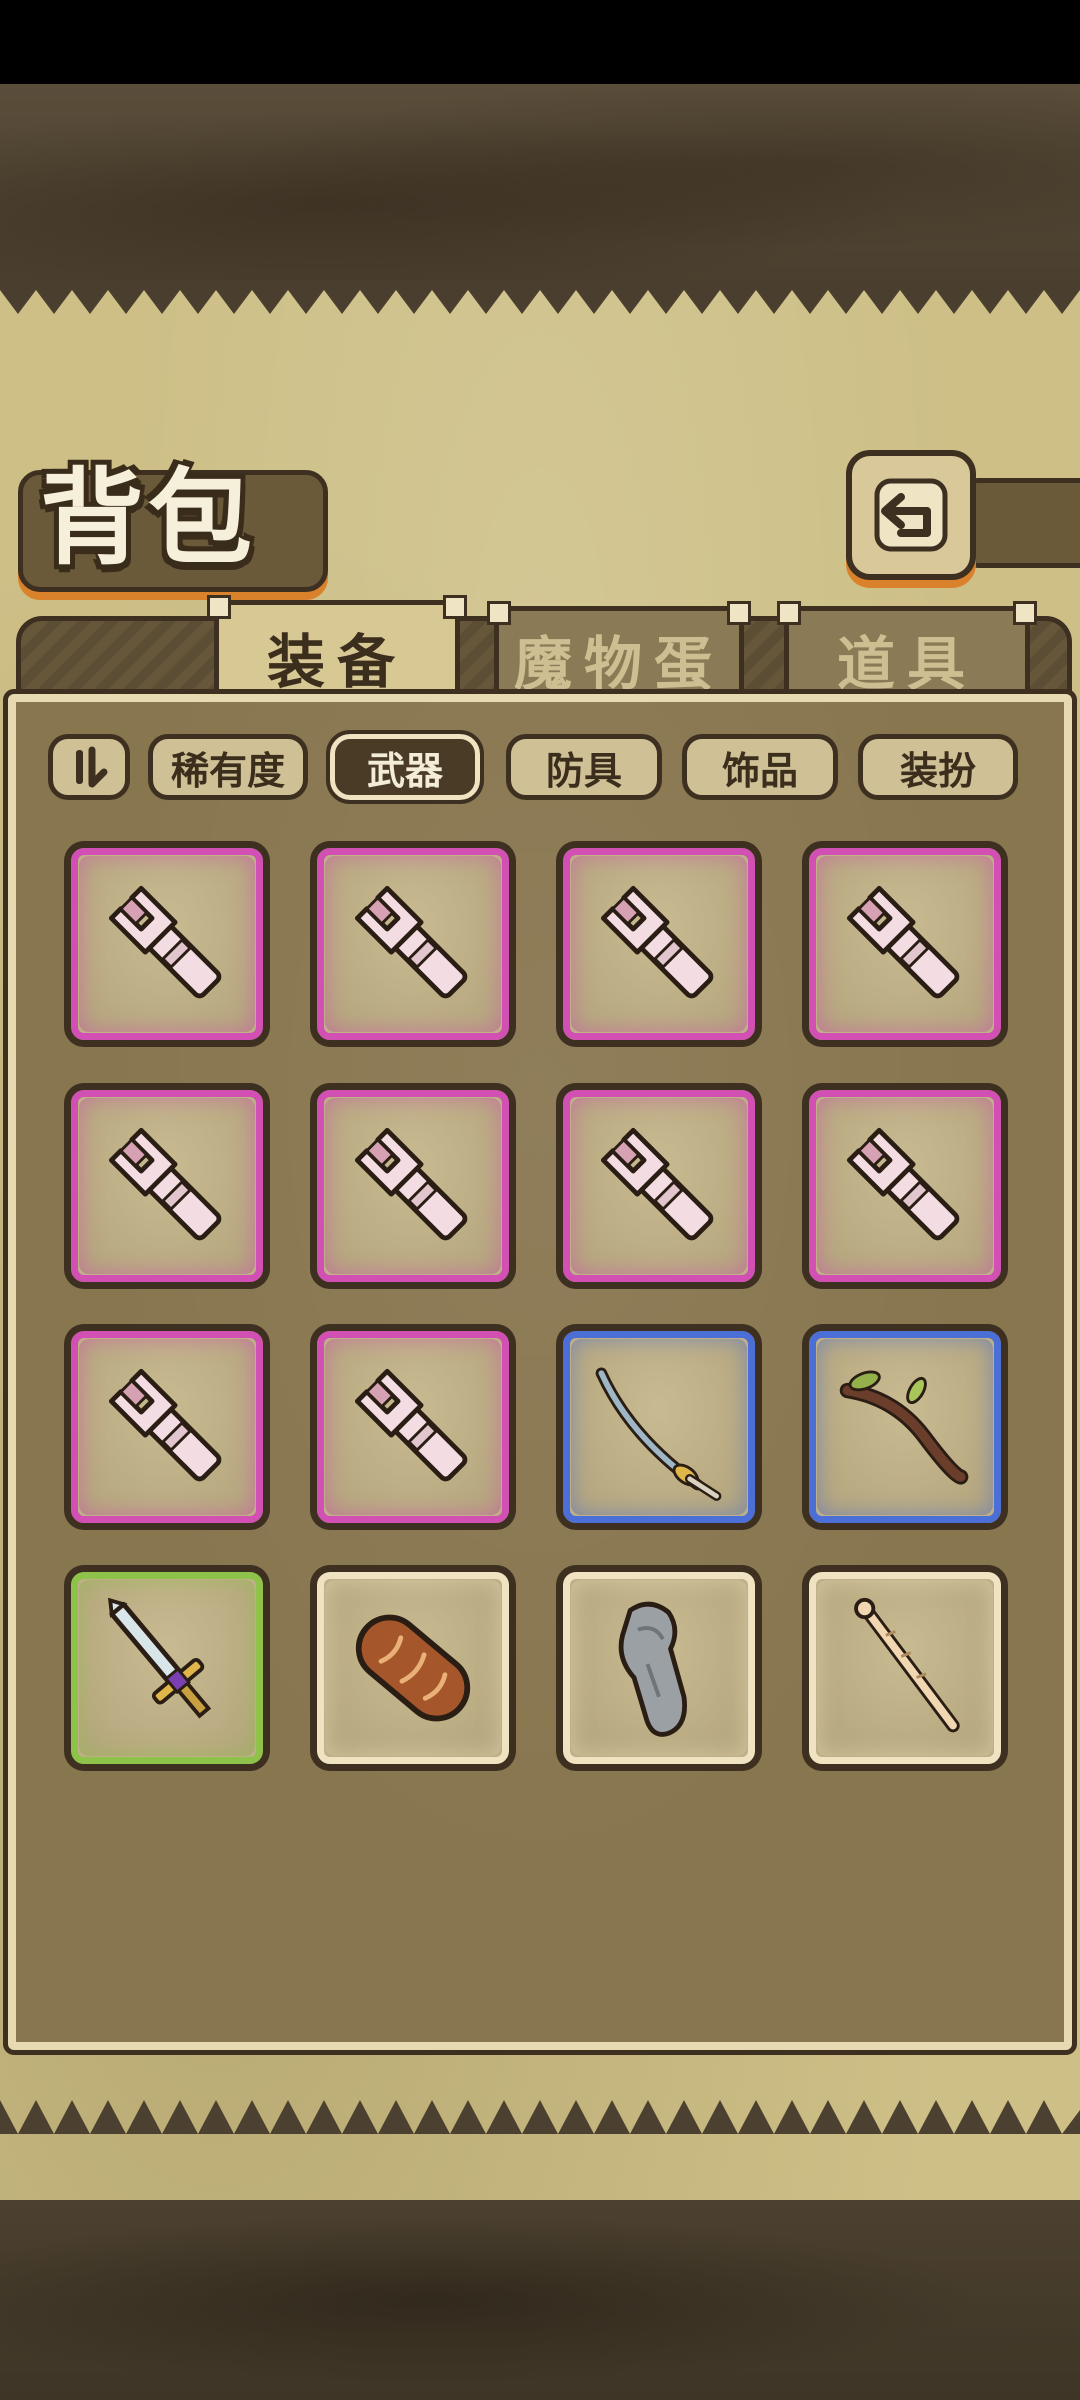 The image size is (1080, 2400). What do you see at coordinates (907, 1665) in the screenshot?
I see `carved-wand-icon` at bounding box center [907, 1665].